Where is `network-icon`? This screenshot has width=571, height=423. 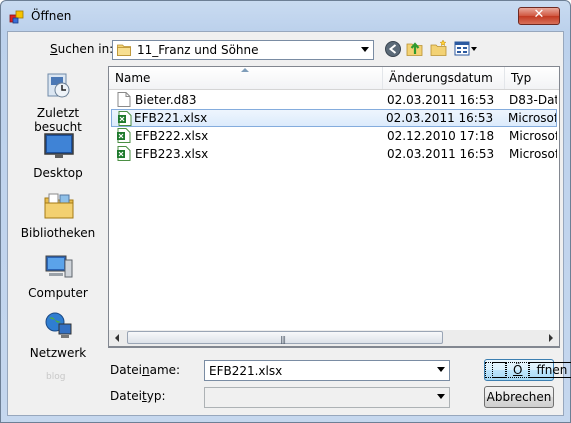
network-icon is located at coordinates (58, 325).